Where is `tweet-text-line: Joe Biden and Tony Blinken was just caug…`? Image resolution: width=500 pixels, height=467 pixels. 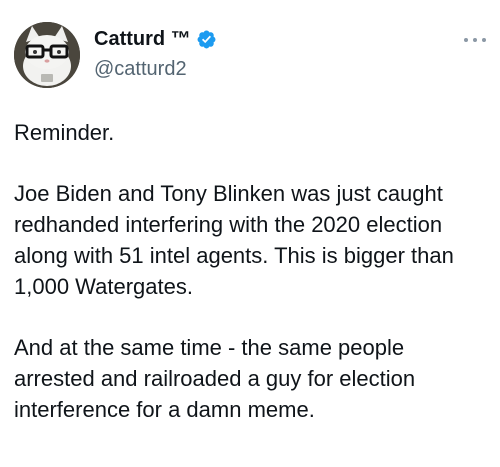
tweet-text-line: Joe Biden and Tony Blinken was just caug… is located at coordinates (228, 193).